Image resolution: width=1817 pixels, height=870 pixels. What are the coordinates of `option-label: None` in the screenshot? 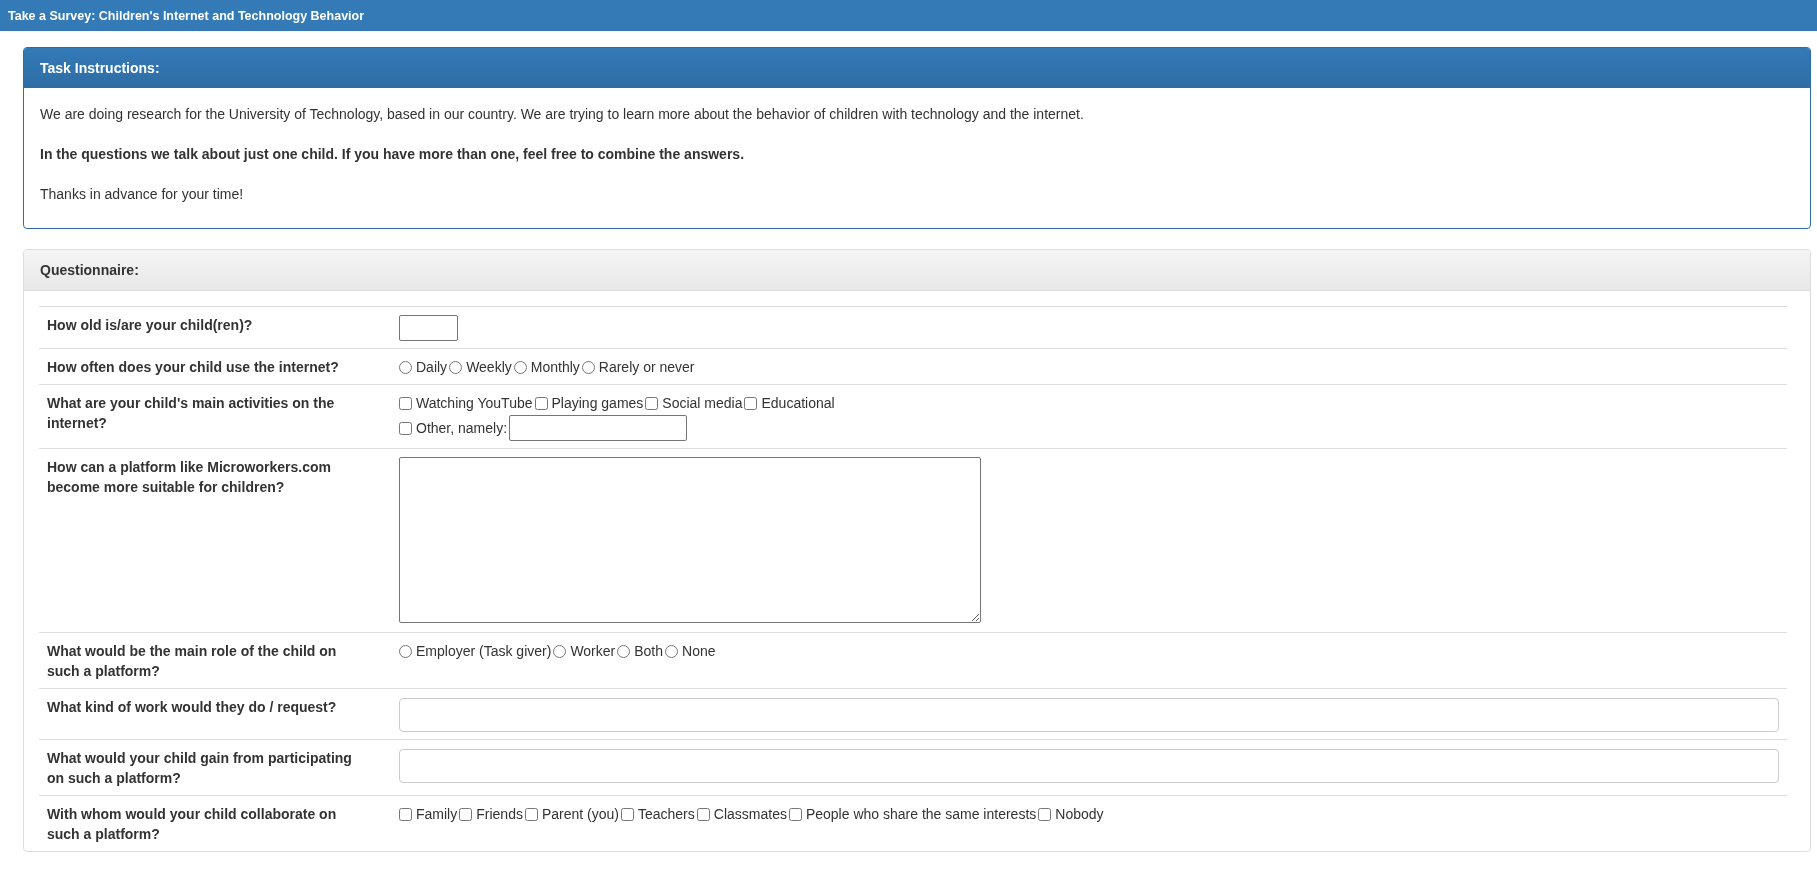 It's located at (699, 651).